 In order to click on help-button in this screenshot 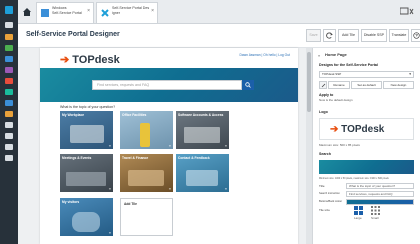, I will do `click(415, 35)`.